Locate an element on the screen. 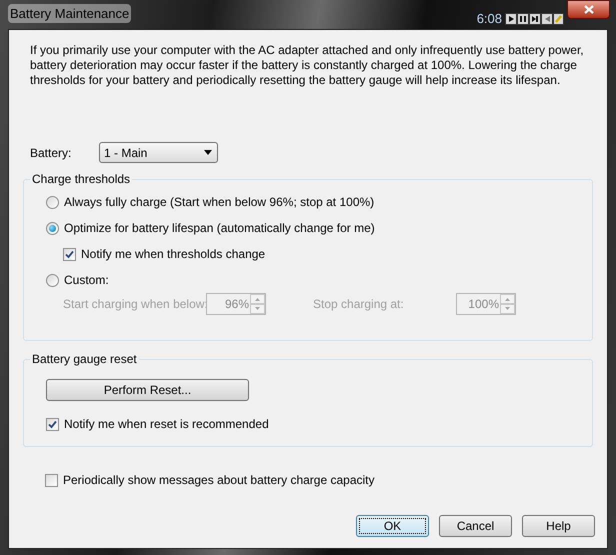 The image size is (616, 555). spin-value: 96% is located at coordinates (237, 304).